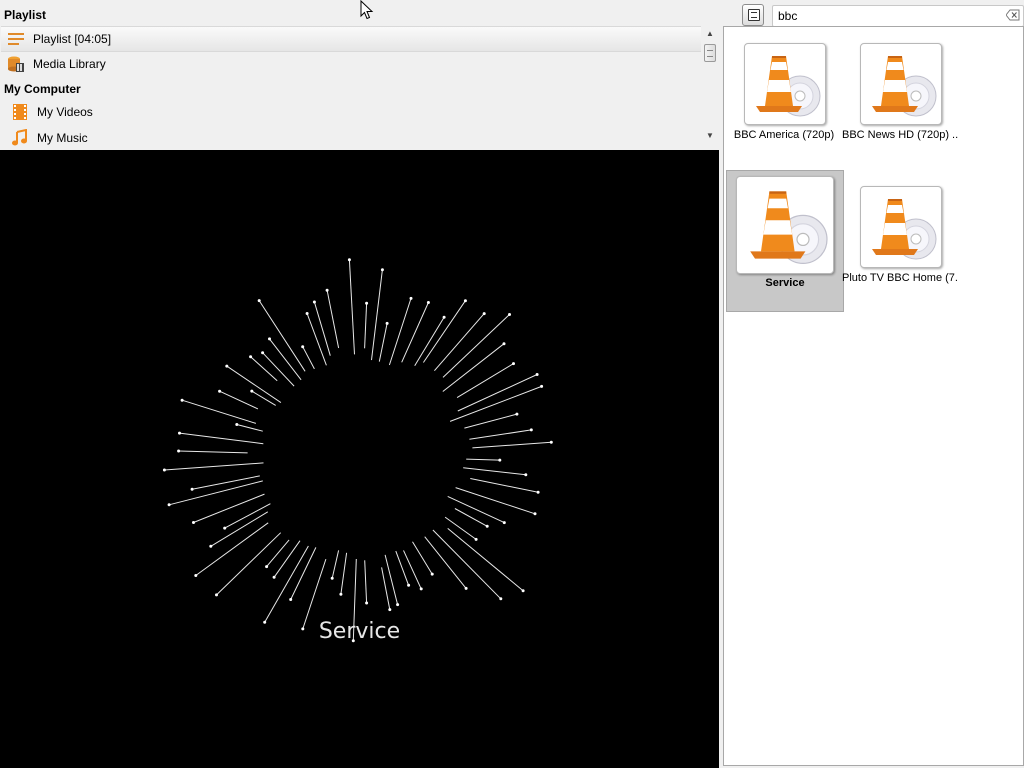  I want to click on playlist-icon, so click(16, 39).